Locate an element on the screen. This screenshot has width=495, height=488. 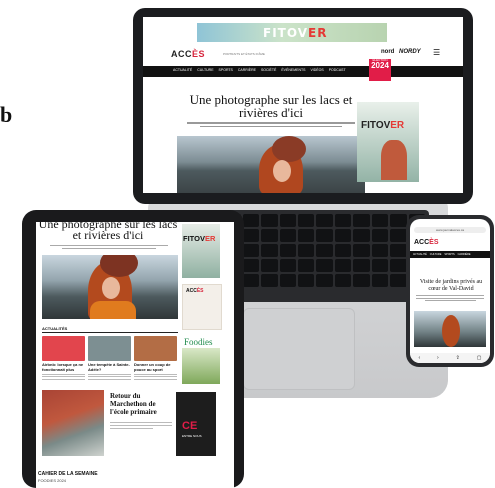
nav-item: ACTUALITÉ is located at coordinates (182, 70).